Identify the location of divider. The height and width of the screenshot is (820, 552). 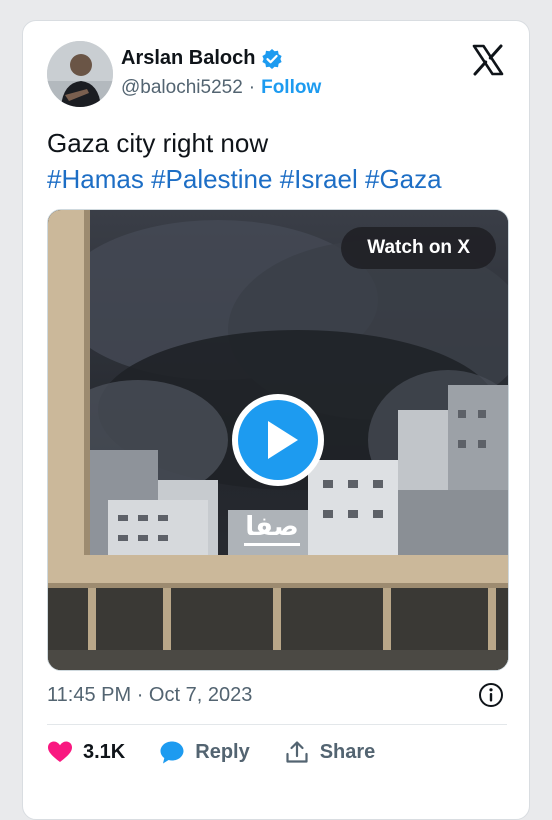
(277, 724).